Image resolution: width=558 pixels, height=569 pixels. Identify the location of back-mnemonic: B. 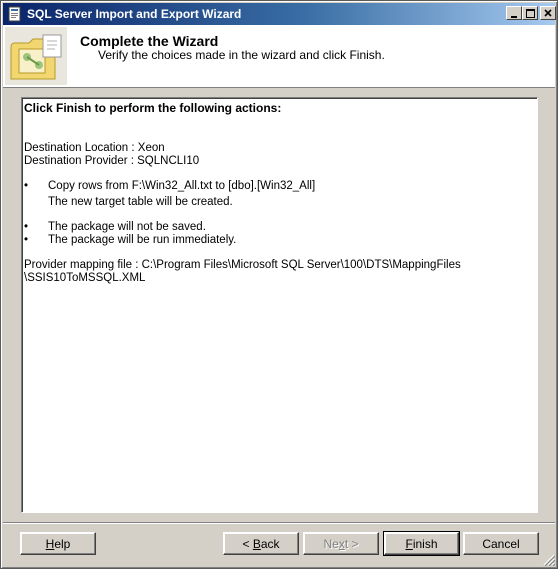
(256, 543).